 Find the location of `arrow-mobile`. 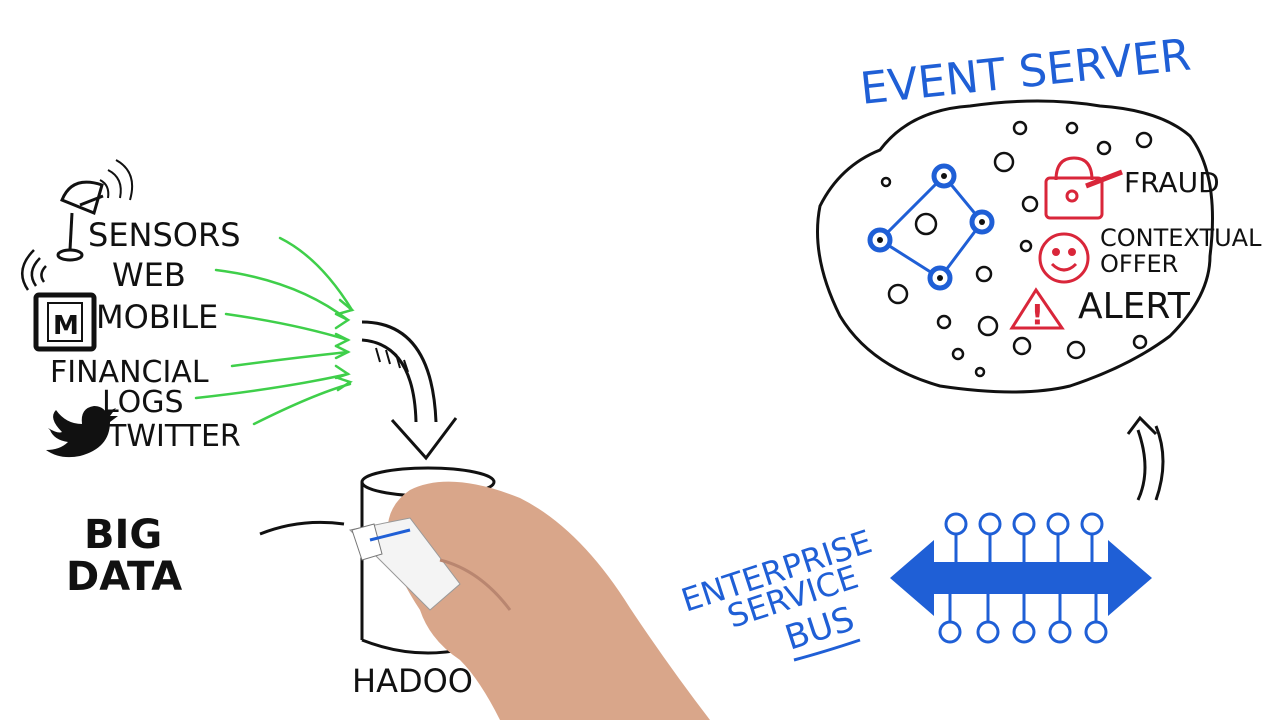

arrow-mobile is located at coordinates (287, 327).